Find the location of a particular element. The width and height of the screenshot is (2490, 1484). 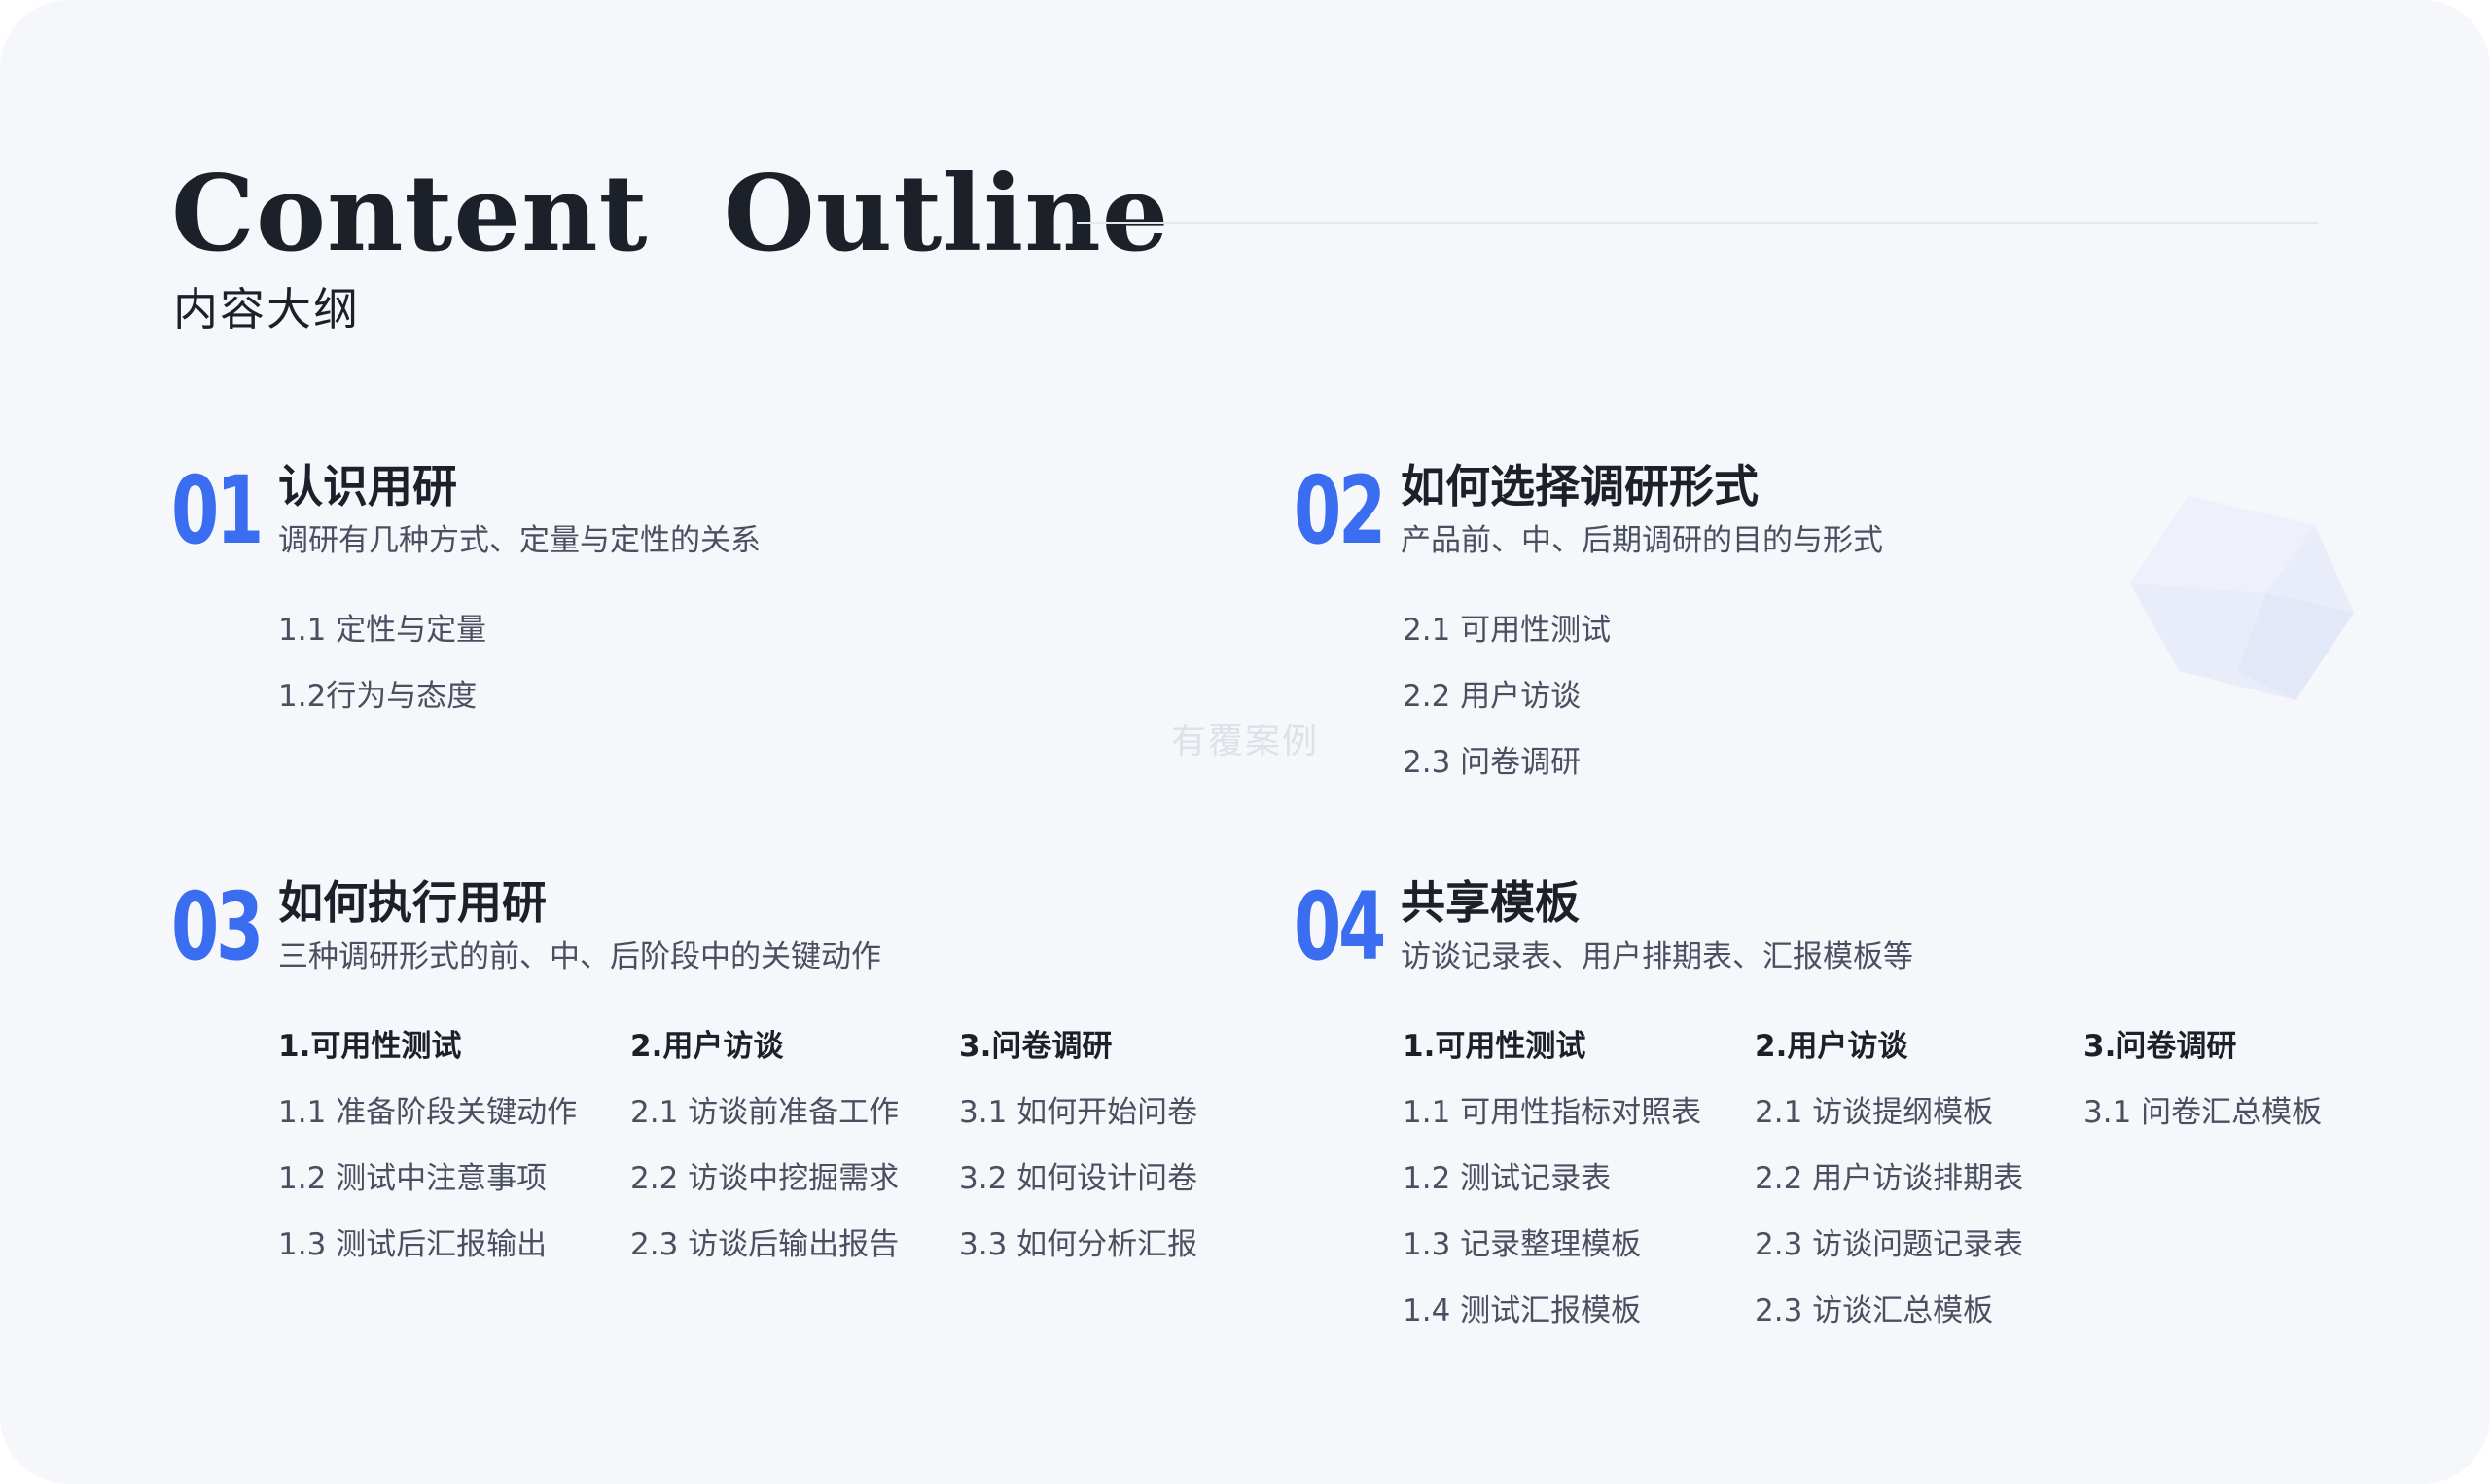

outline-item: 2.2 访谈中挖掘需求 is located at coordinates (765, 1179).